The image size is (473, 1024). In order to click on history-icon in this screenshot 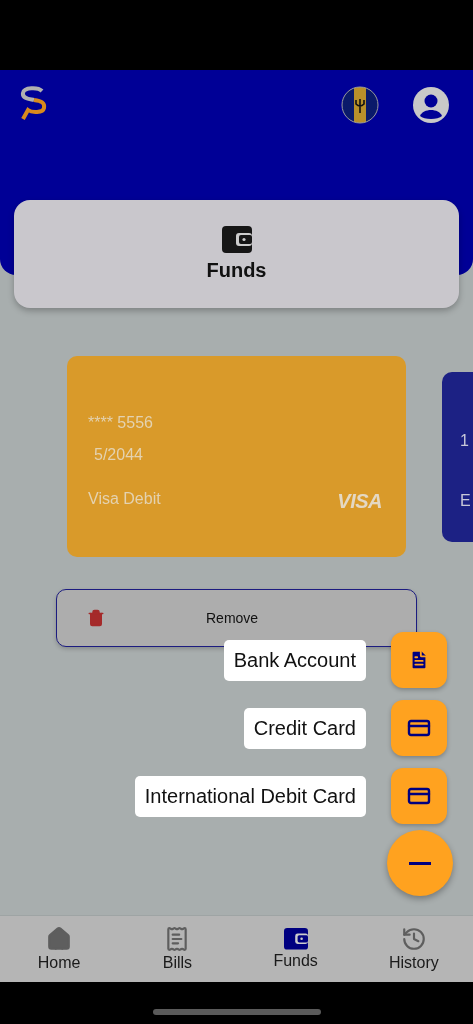, I will do `click(413, 939)`.